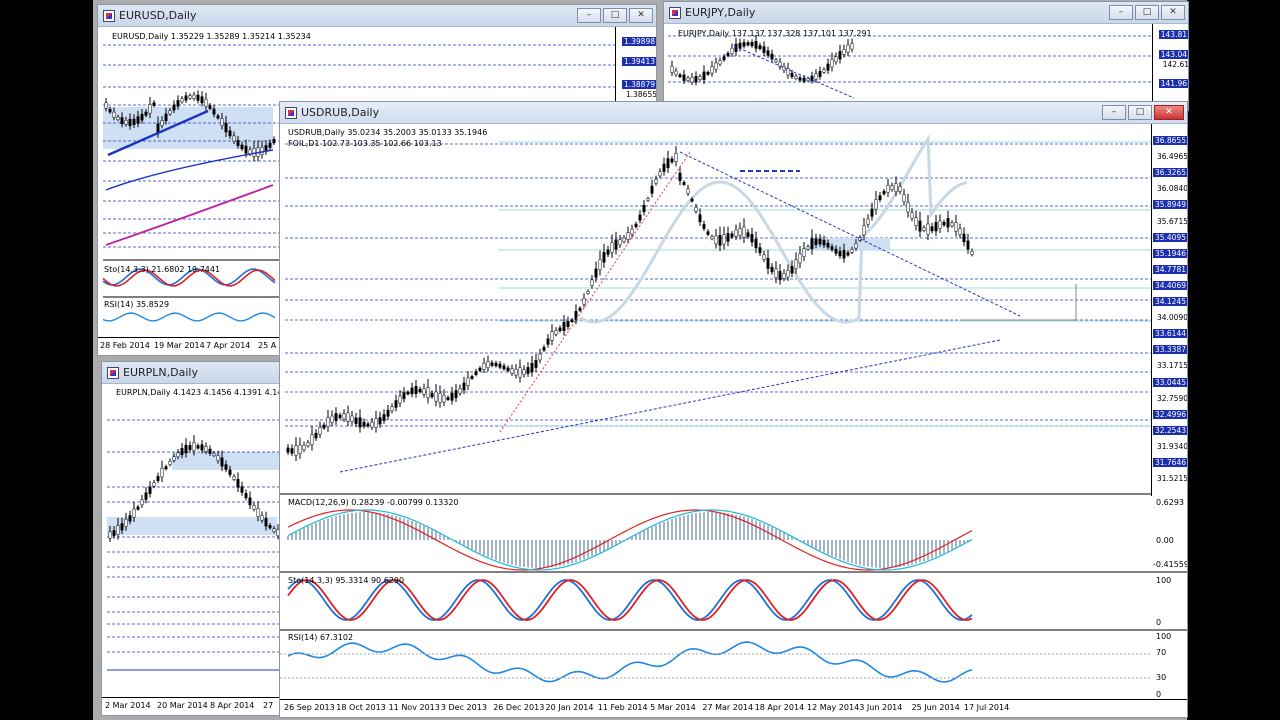  What do you see at coordinates (189, 170) in the screenshot?
I see `moving-average` at bounding box center [189, 170].